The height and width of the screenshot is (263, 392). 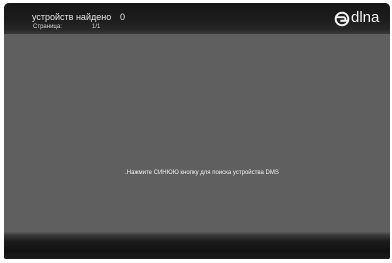 What do you see at coordinates (197, 245) in the screenshot?
I see `footer-bar` at bounding box center [197, 245].